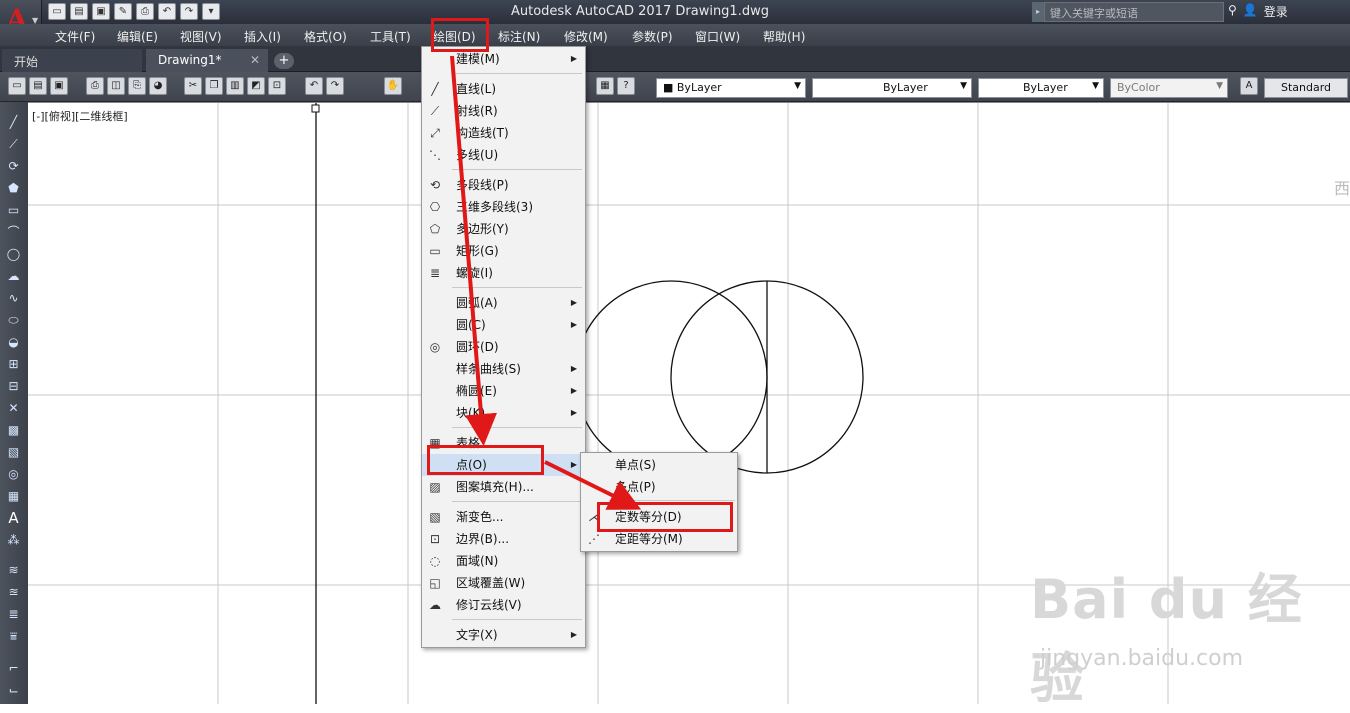 Image resolution: width=1350 pixels, height=713 pixels. What do you see at coordinates (1142, 658) in the screenshot?
I see `watermark-url: jingyan.baidu.com` at bounding box center [1142, 658].